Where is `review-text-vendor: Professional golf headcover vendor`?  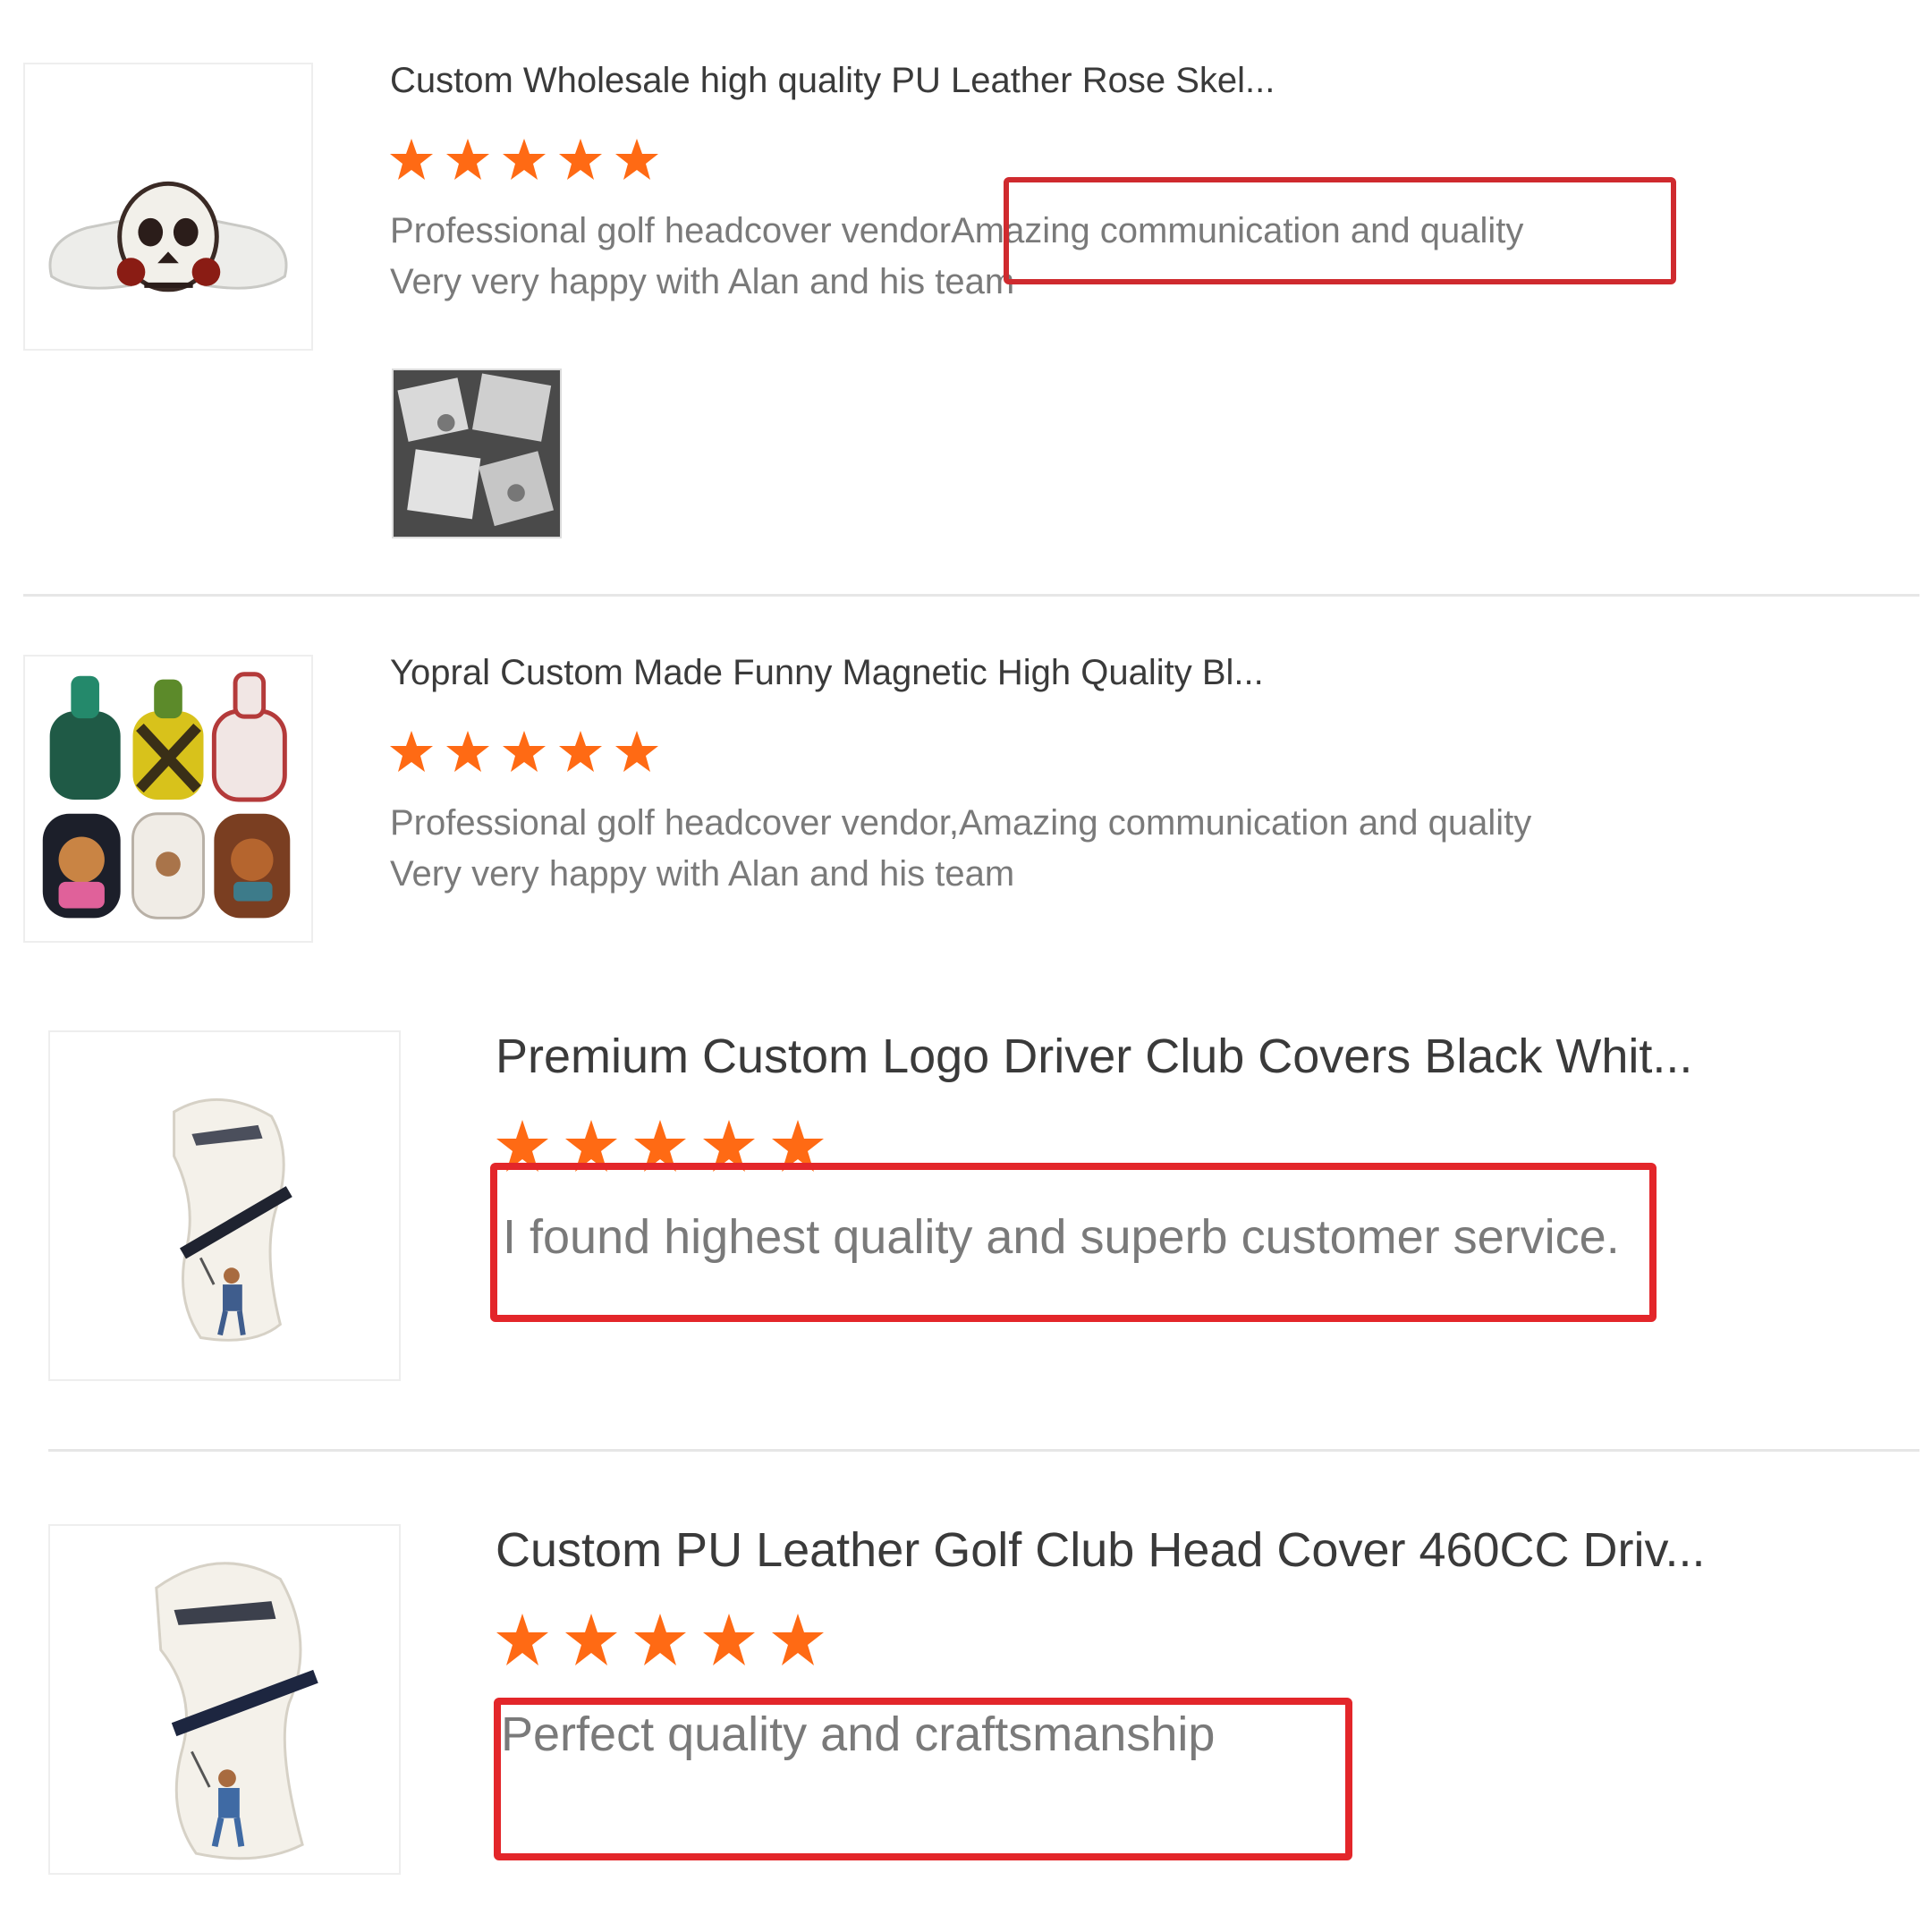
review-text-vendor: Professional golf headcover vendor is located at coordinates (671, 230).